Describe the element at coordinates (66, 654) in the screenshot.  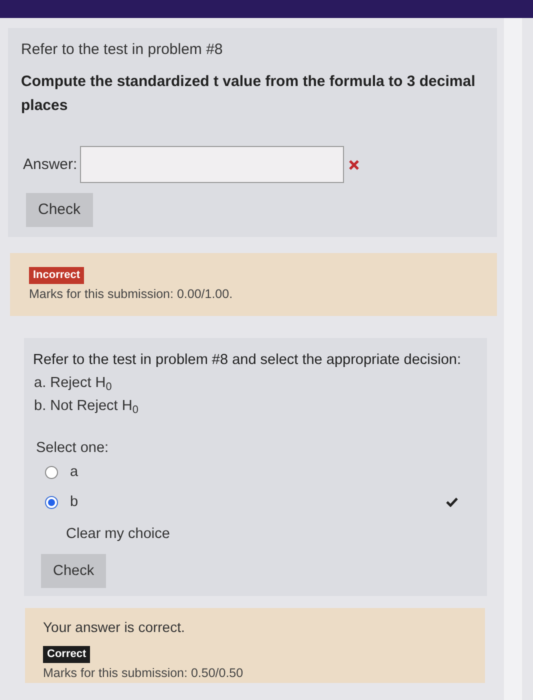
I see `status-badge: Correct` at that location.